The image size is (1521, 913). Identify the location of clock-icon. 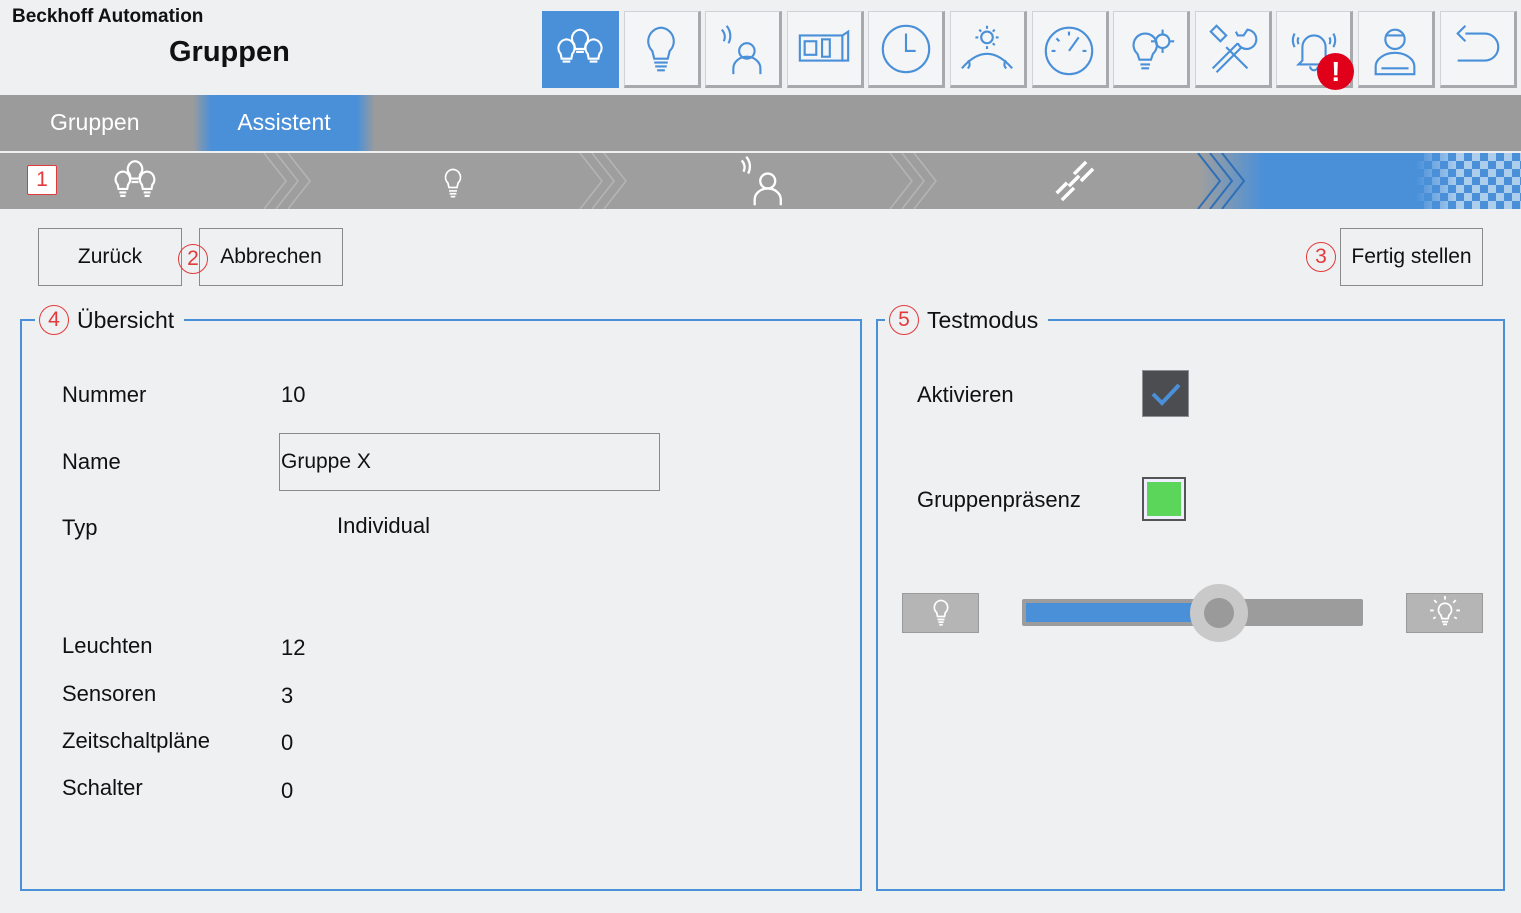
(906, 48).